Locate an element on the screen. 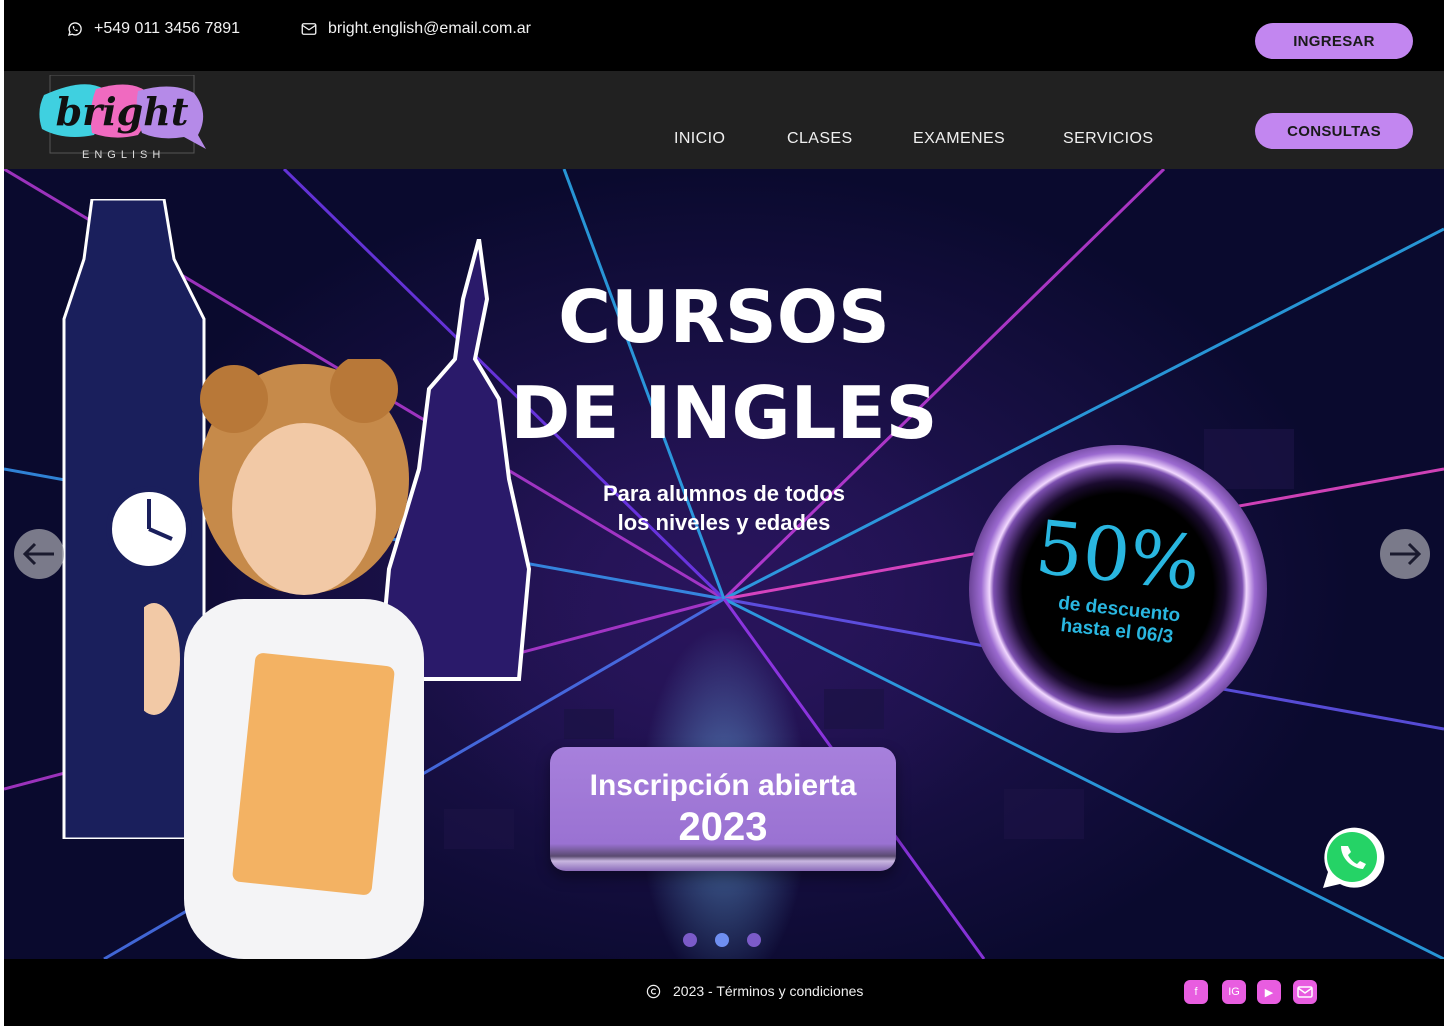 The height and width of the screenshot is (1032, 1448). nav-item-inicio: INICIO is located at coordinates (699, 139).